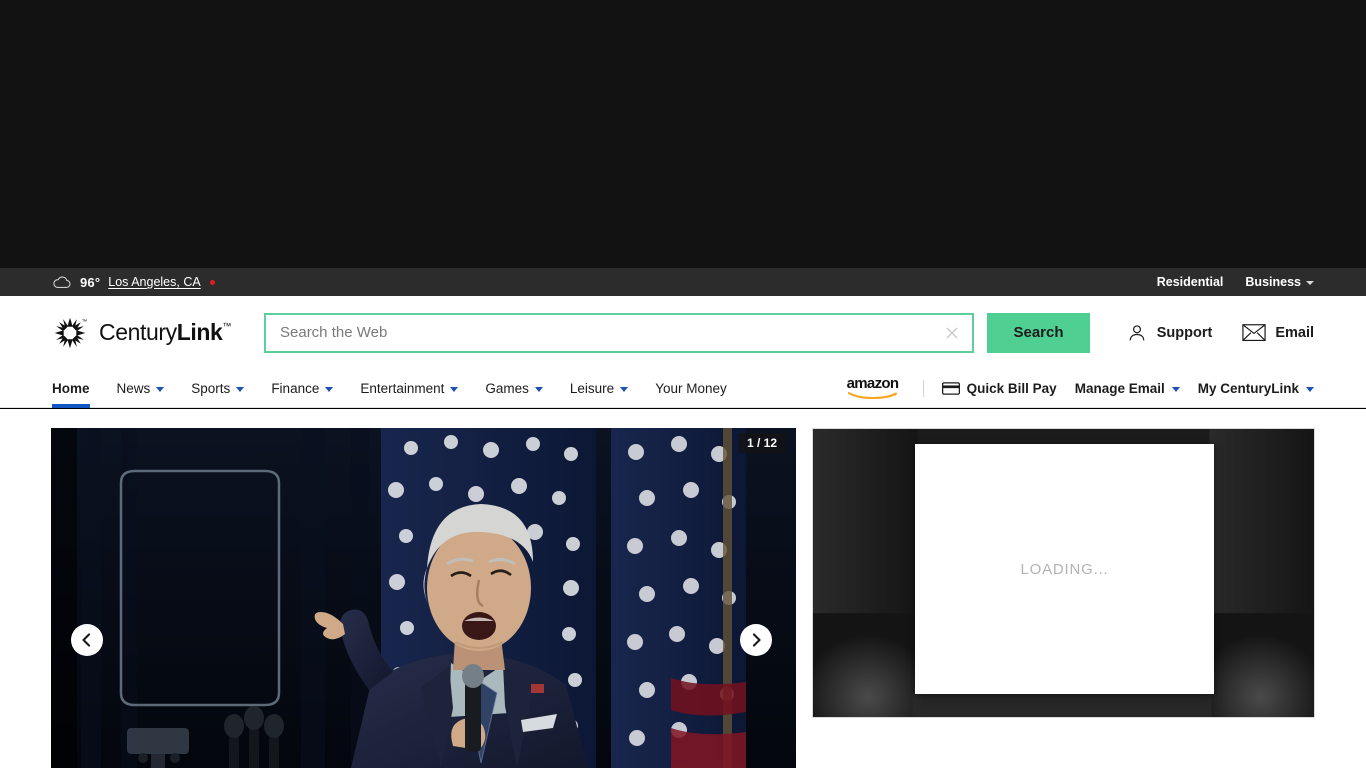 The width and height of the screenshot is (1366, 768). I want to click on nav-item-label: Finance, so click(295, 388).